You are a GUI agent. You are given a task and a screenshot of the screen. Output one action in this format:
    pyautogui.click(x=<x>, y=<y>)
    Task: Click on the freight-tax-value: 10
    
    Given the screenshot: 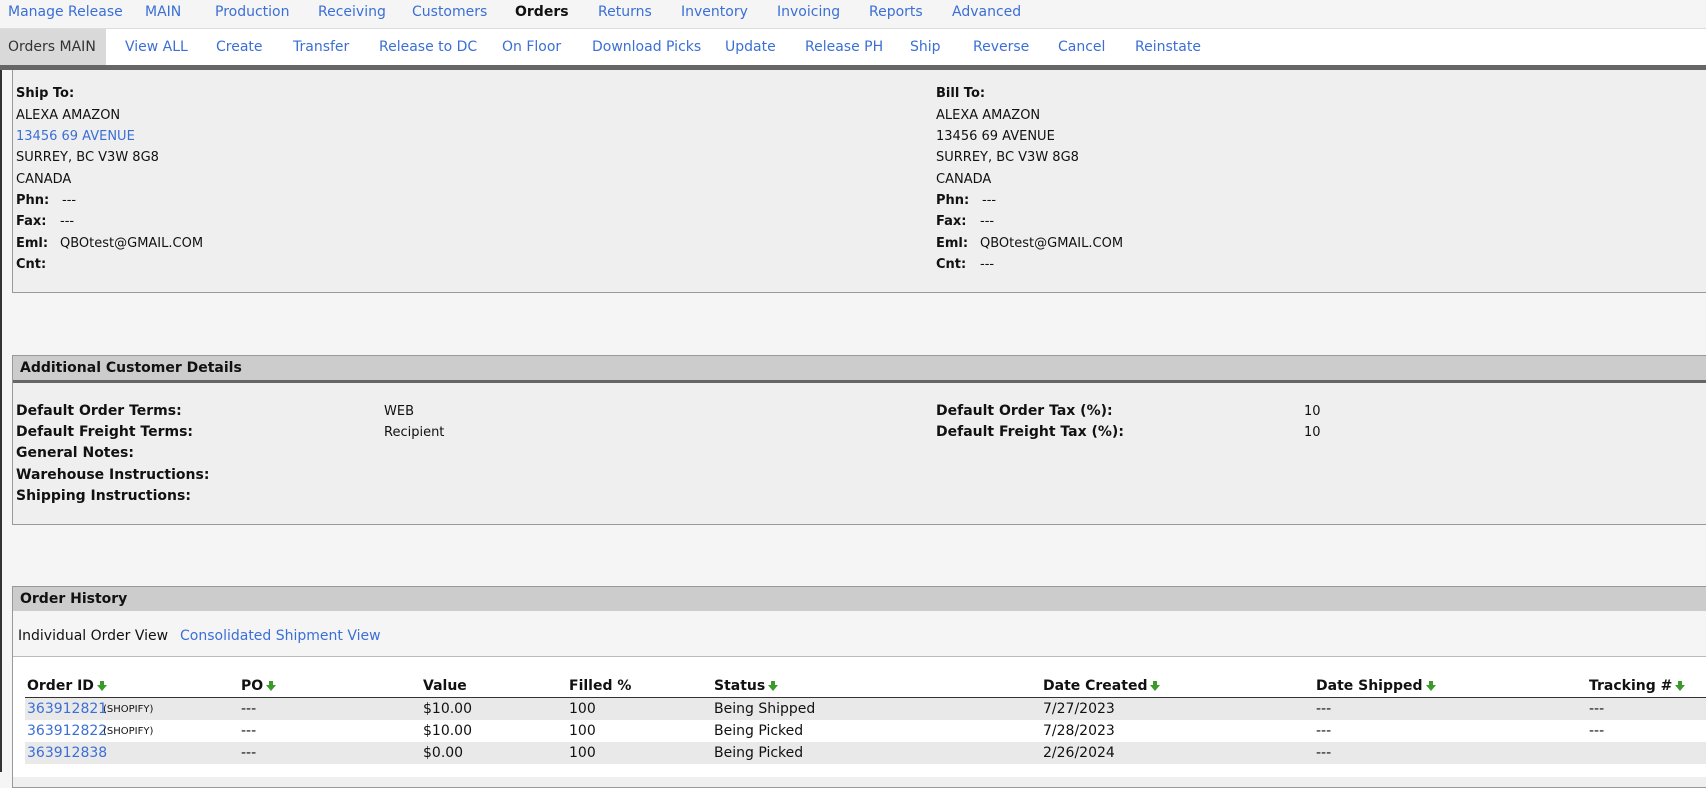 What is the action you would take?
    pyautogui.click(x=1312, y=432)
    